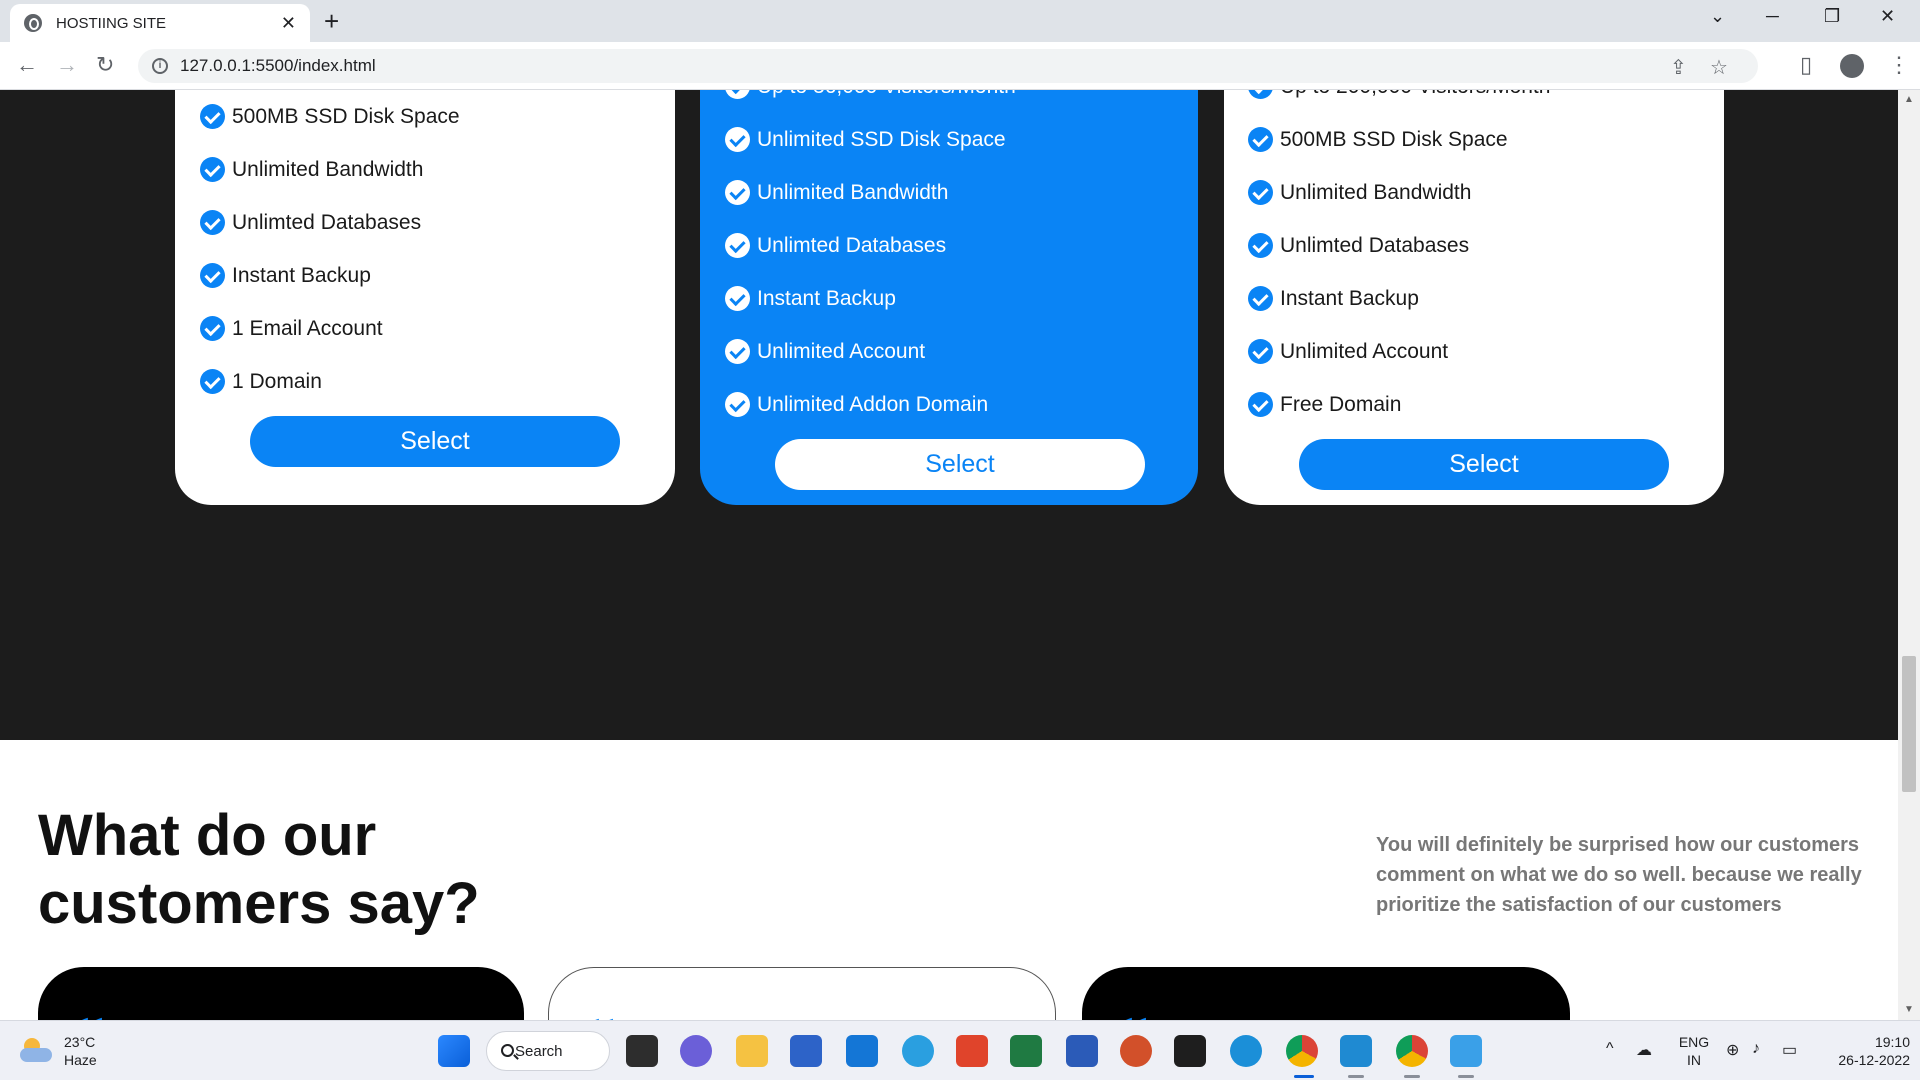  I want to click on feature-item: Up to 200,000 Visitors/Month, so click(1399, 94).